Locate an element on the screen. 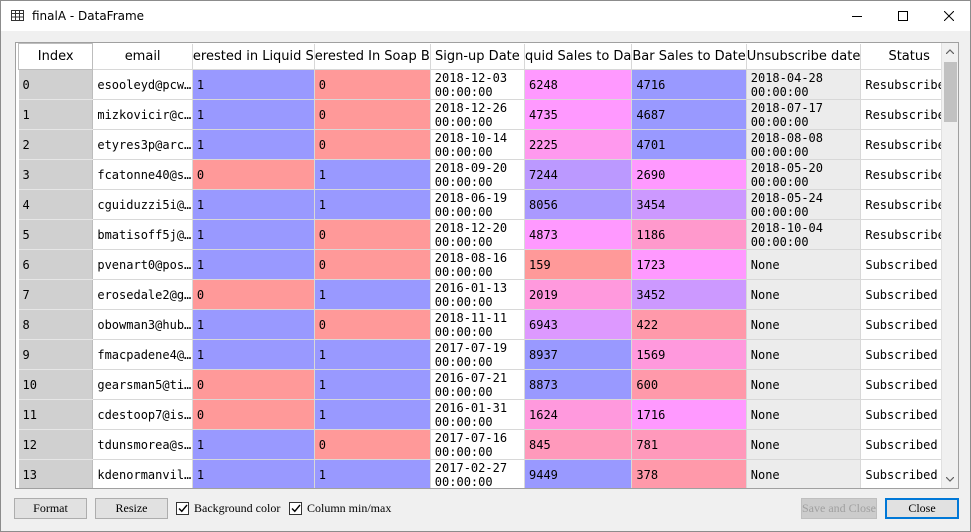 The width and height of the screenshot is (971, 532). signup-date-cell: 2018-12-26 00:00:00 is located at coordinates (478, 114).